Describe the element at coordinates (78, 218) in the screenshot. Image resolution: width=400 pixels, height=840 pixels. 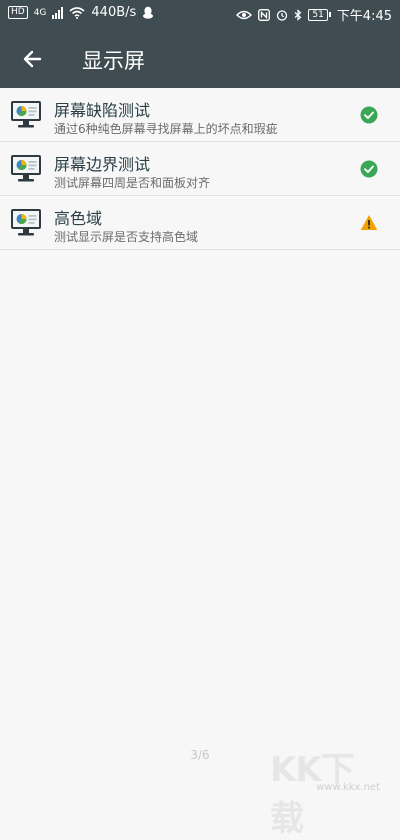
I see `item-title: 高色域` at that location.